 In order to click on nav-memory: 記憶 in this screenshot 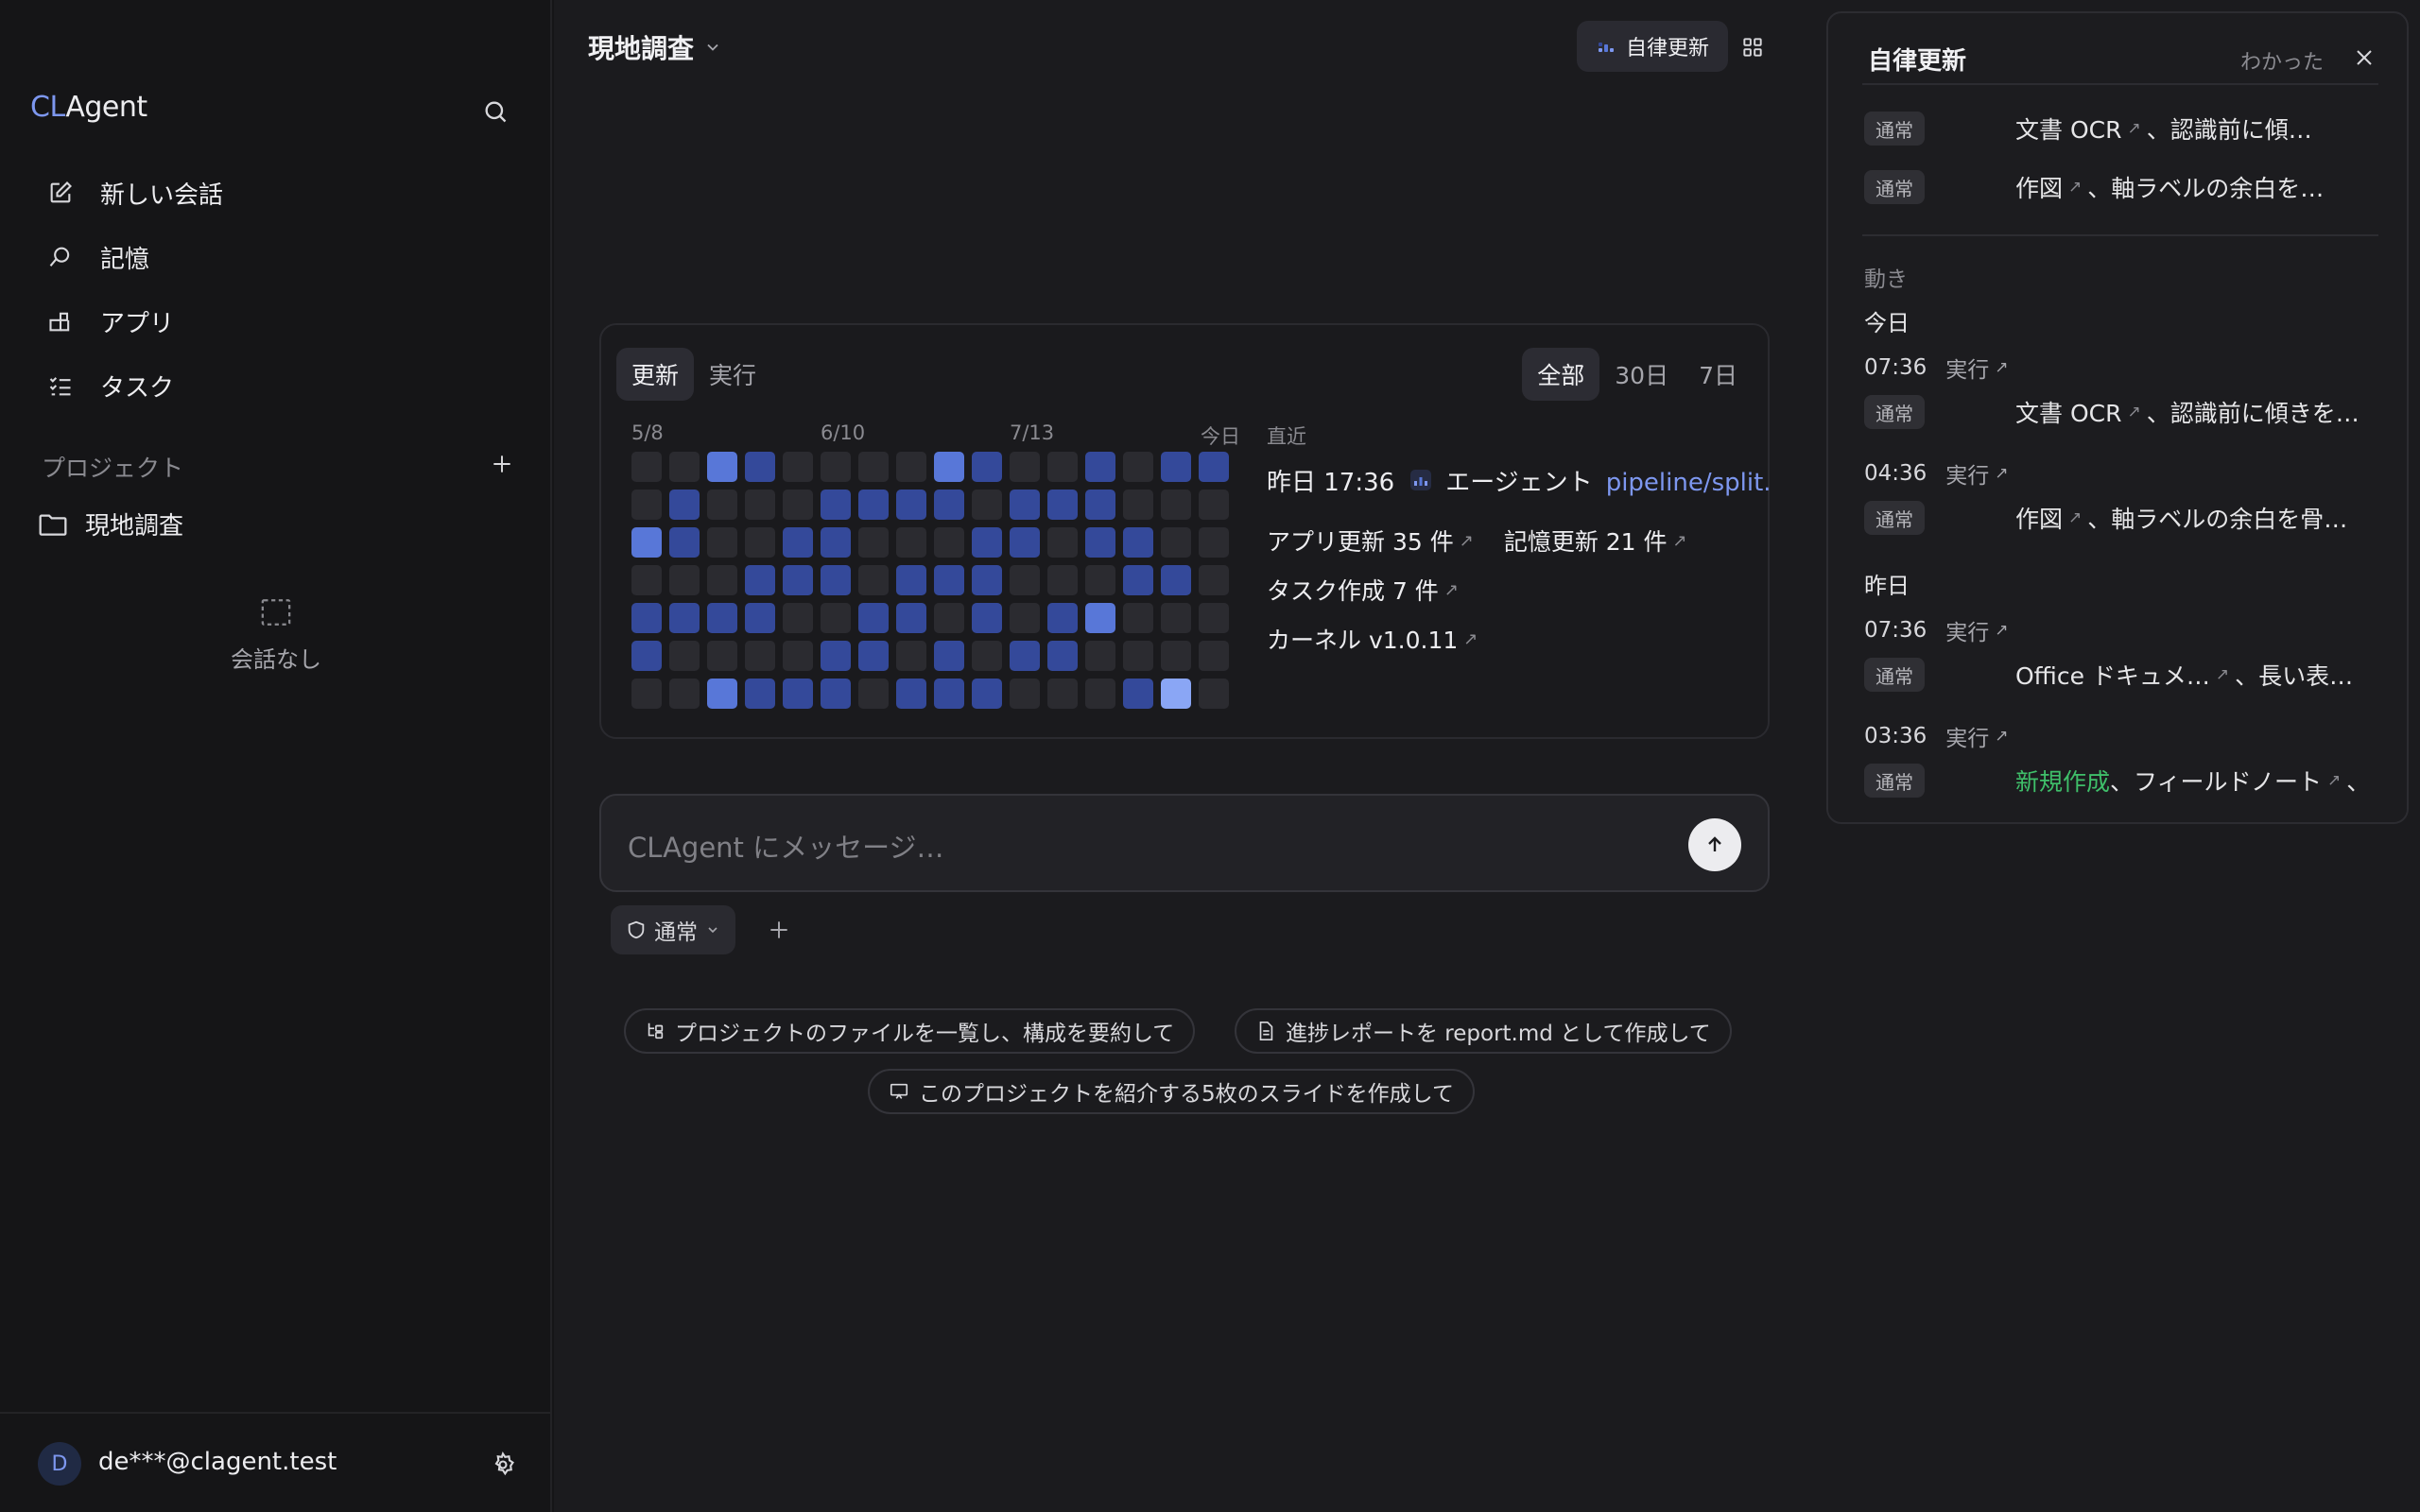, I will do `click(283, 257)`.